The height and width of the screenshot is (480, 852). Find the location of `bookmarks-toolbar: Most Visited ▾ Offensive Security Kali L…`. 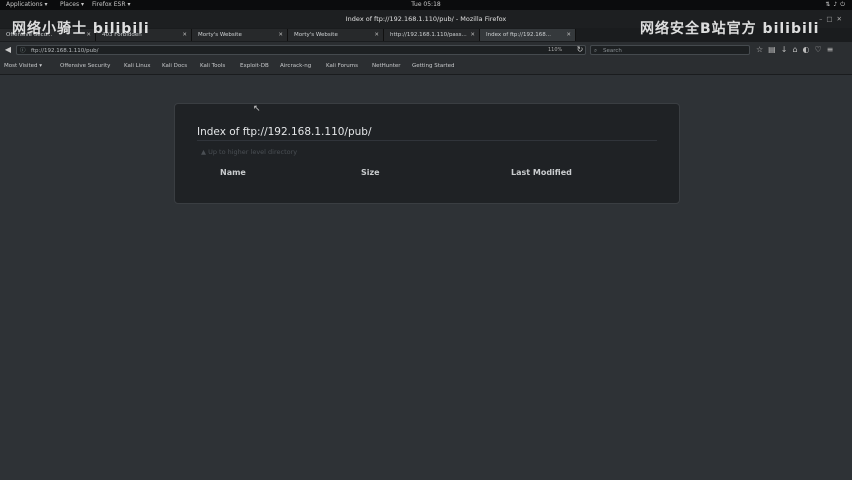

bookmarks-toolbar: Most Visited ▾ Offensive Security Kali L… is located at coordinates (426, 66).